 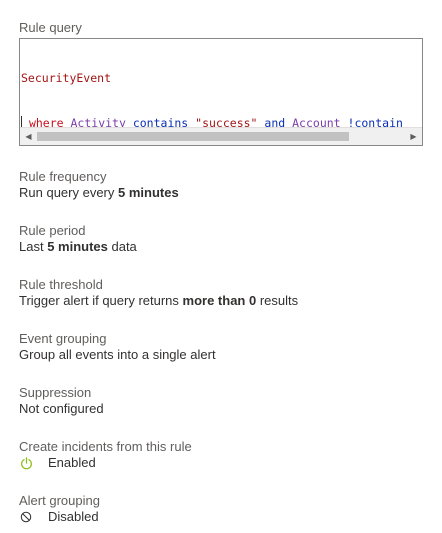 I want to click on query-line-1: SecurityEvent, so click(x=212, y=78).